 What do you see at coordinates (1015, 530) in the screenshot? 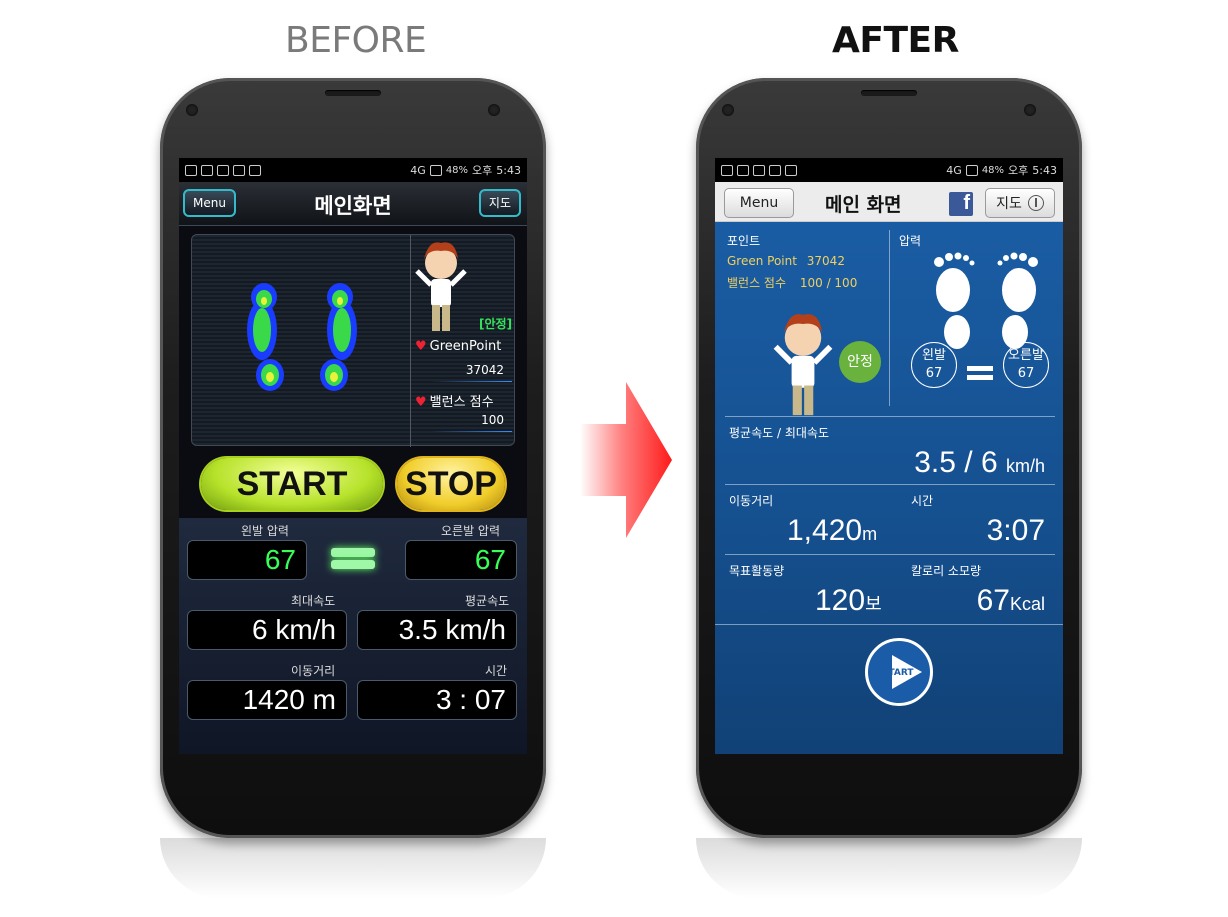
I see `time-value: 3:07` at bounding box center [1015, 530].